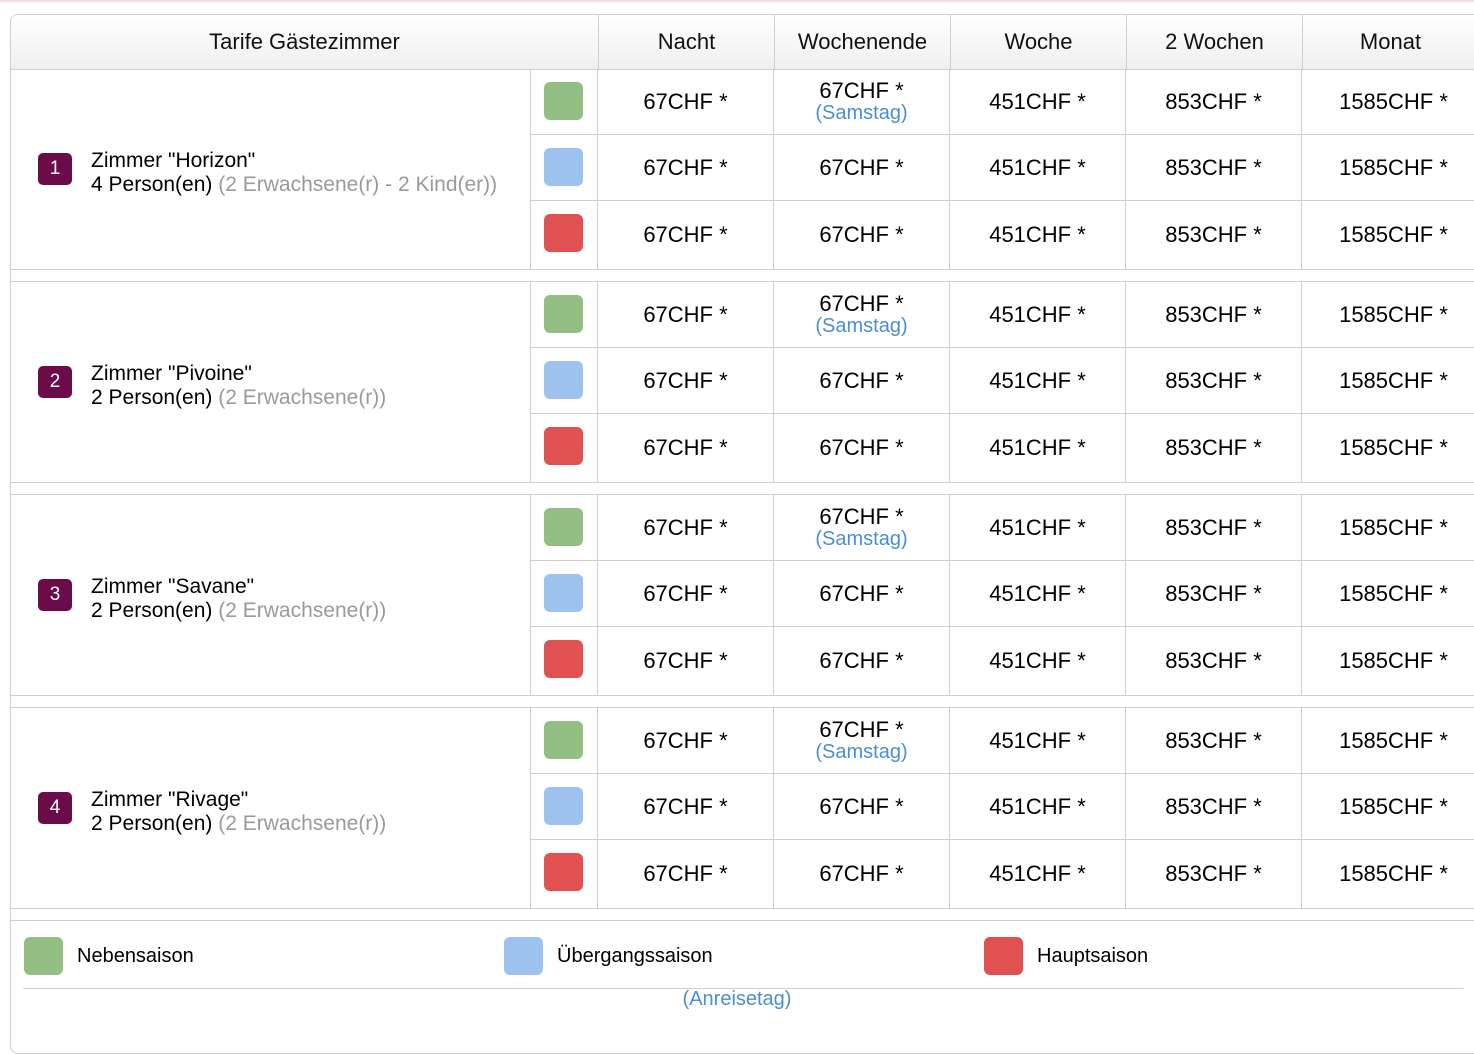  What do you see at coordinates (358, 184) in the screenshot?
I see `room-occupancy-detail: (2 Erwachsene(r) - 2 Kind(er))` at bounding box center [358, 184].